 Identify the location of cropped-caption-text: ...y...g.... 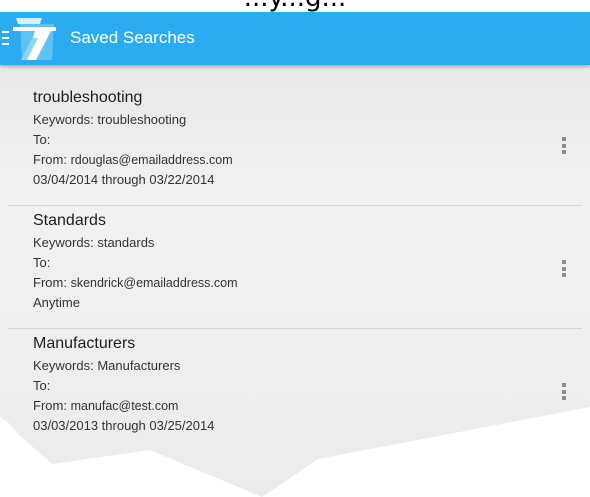
(295, 6).